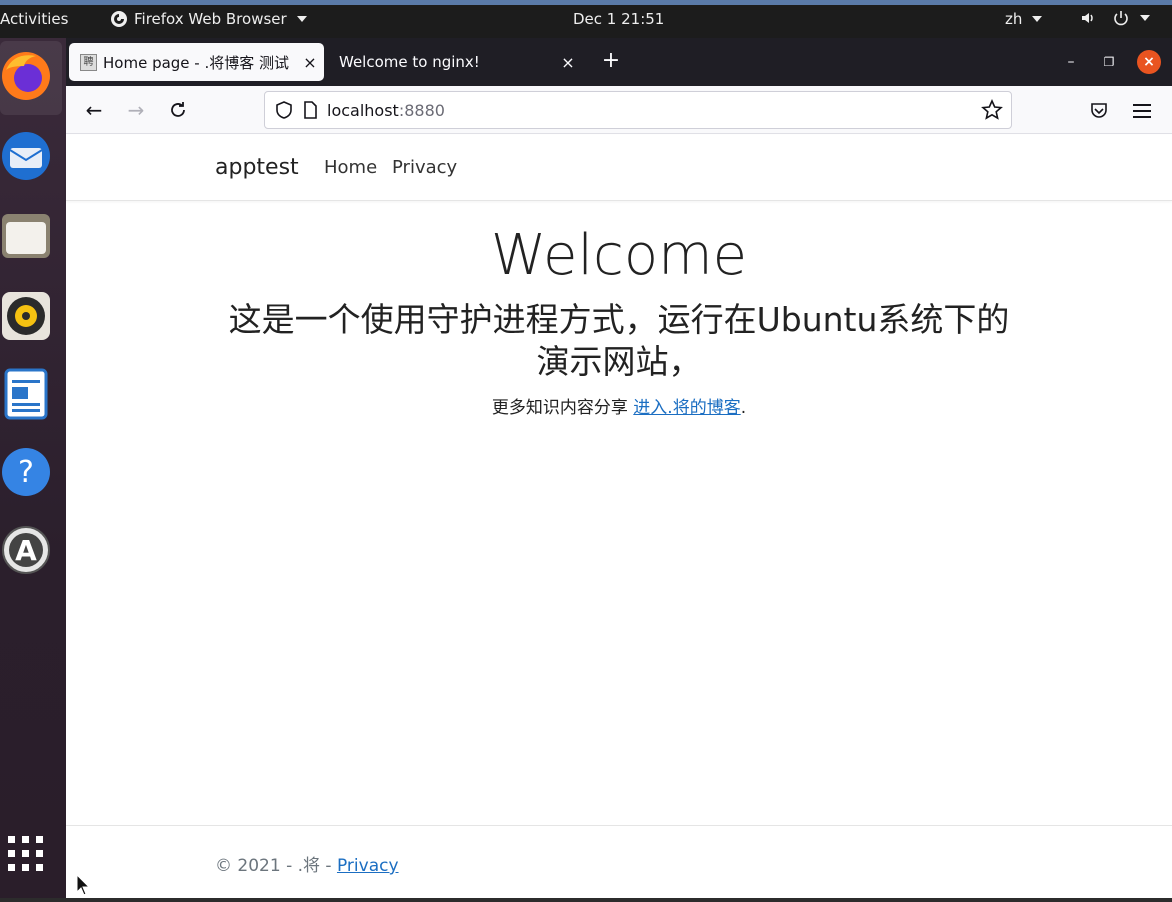  Describe the element at coordinates (1087, 18) in the screenshot. I see `volume-icon` at that location.